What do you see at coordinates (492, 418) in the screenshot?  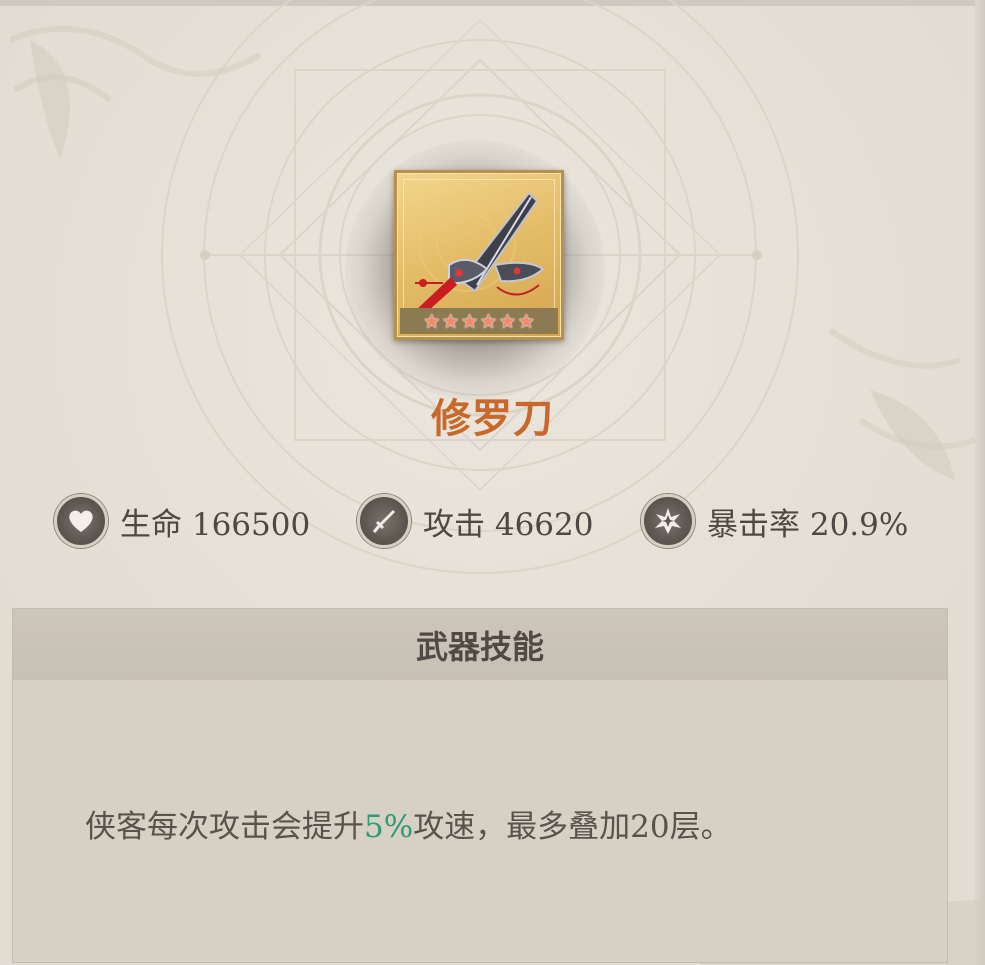 I see `item-name: 修罗刀` at bounding box center [492, 418].